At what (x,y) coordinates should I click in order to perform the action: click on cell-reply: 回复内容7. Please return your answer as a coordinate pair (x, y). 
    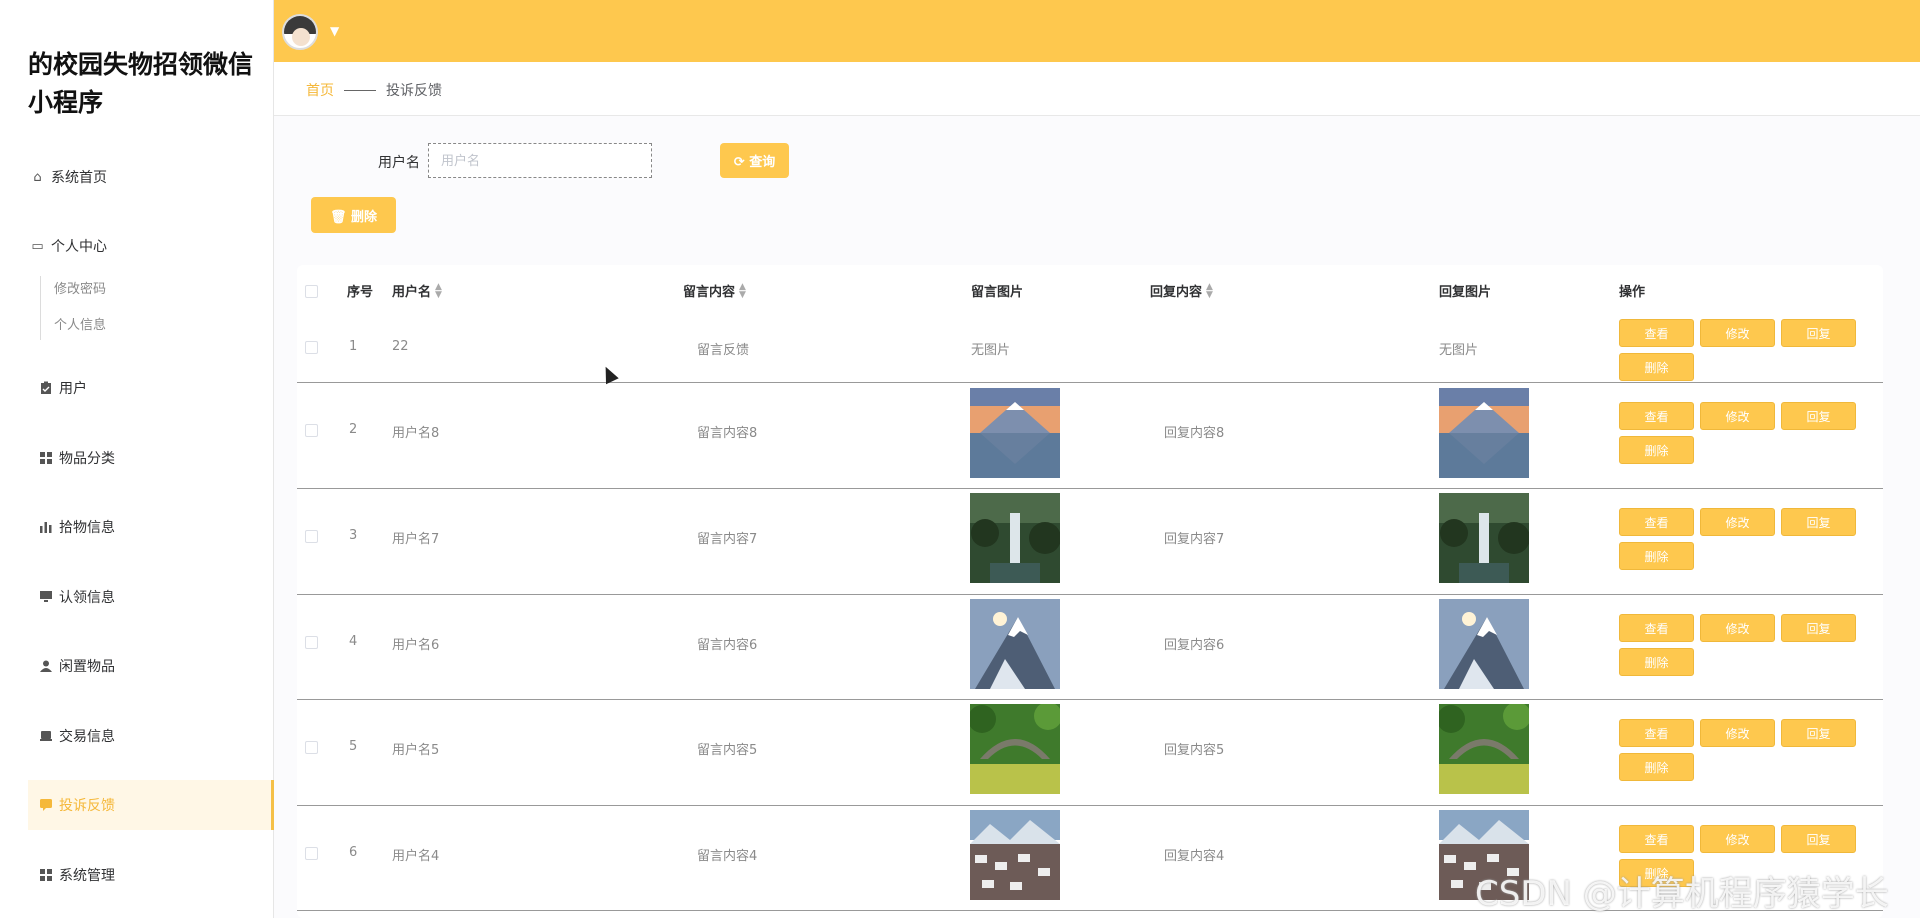
    Looking at the image, I should click on (1194, 539).